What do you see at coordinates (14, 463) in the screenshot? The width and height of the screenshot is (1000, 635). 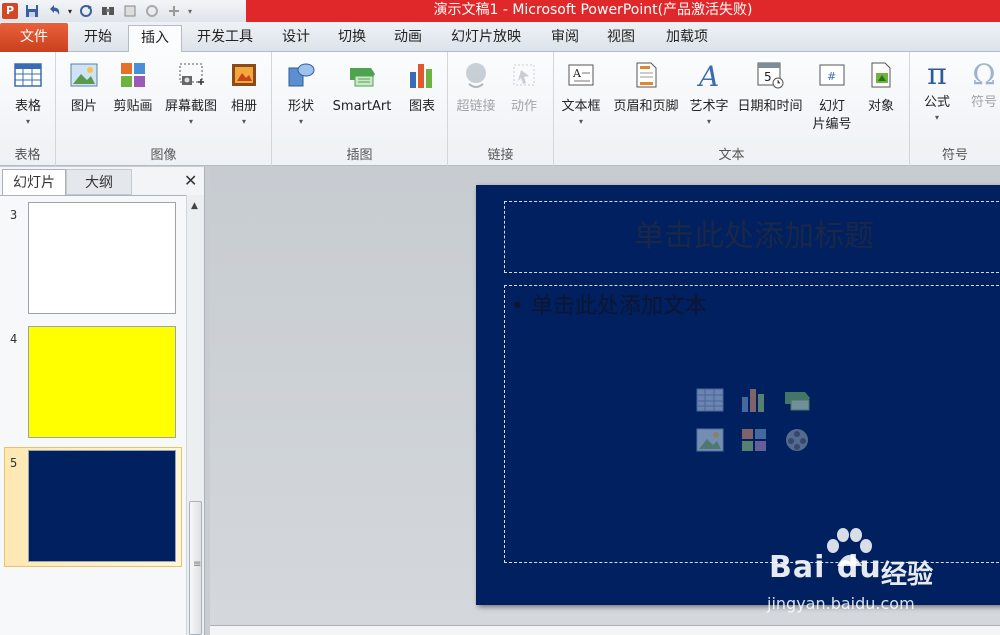 I see `slide-number-5: 5` at bounding box center [14, 463].